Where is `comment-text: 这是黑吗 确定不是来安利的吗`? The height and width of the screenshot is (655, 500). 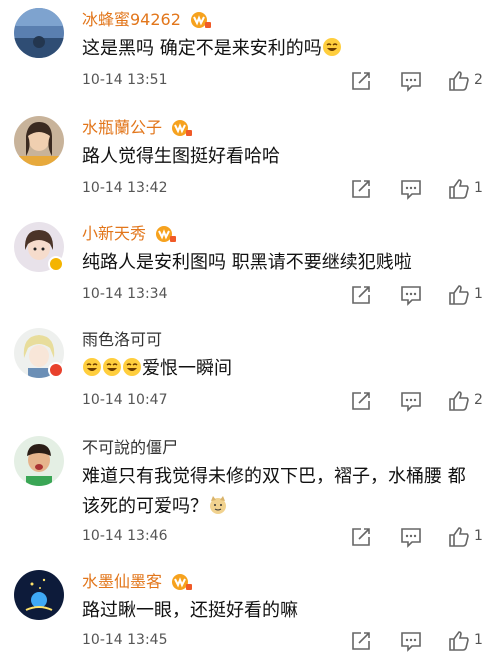 comment-text: 这是黑吗 确定不是来安利的吗 is located at coordinates (282, 49).